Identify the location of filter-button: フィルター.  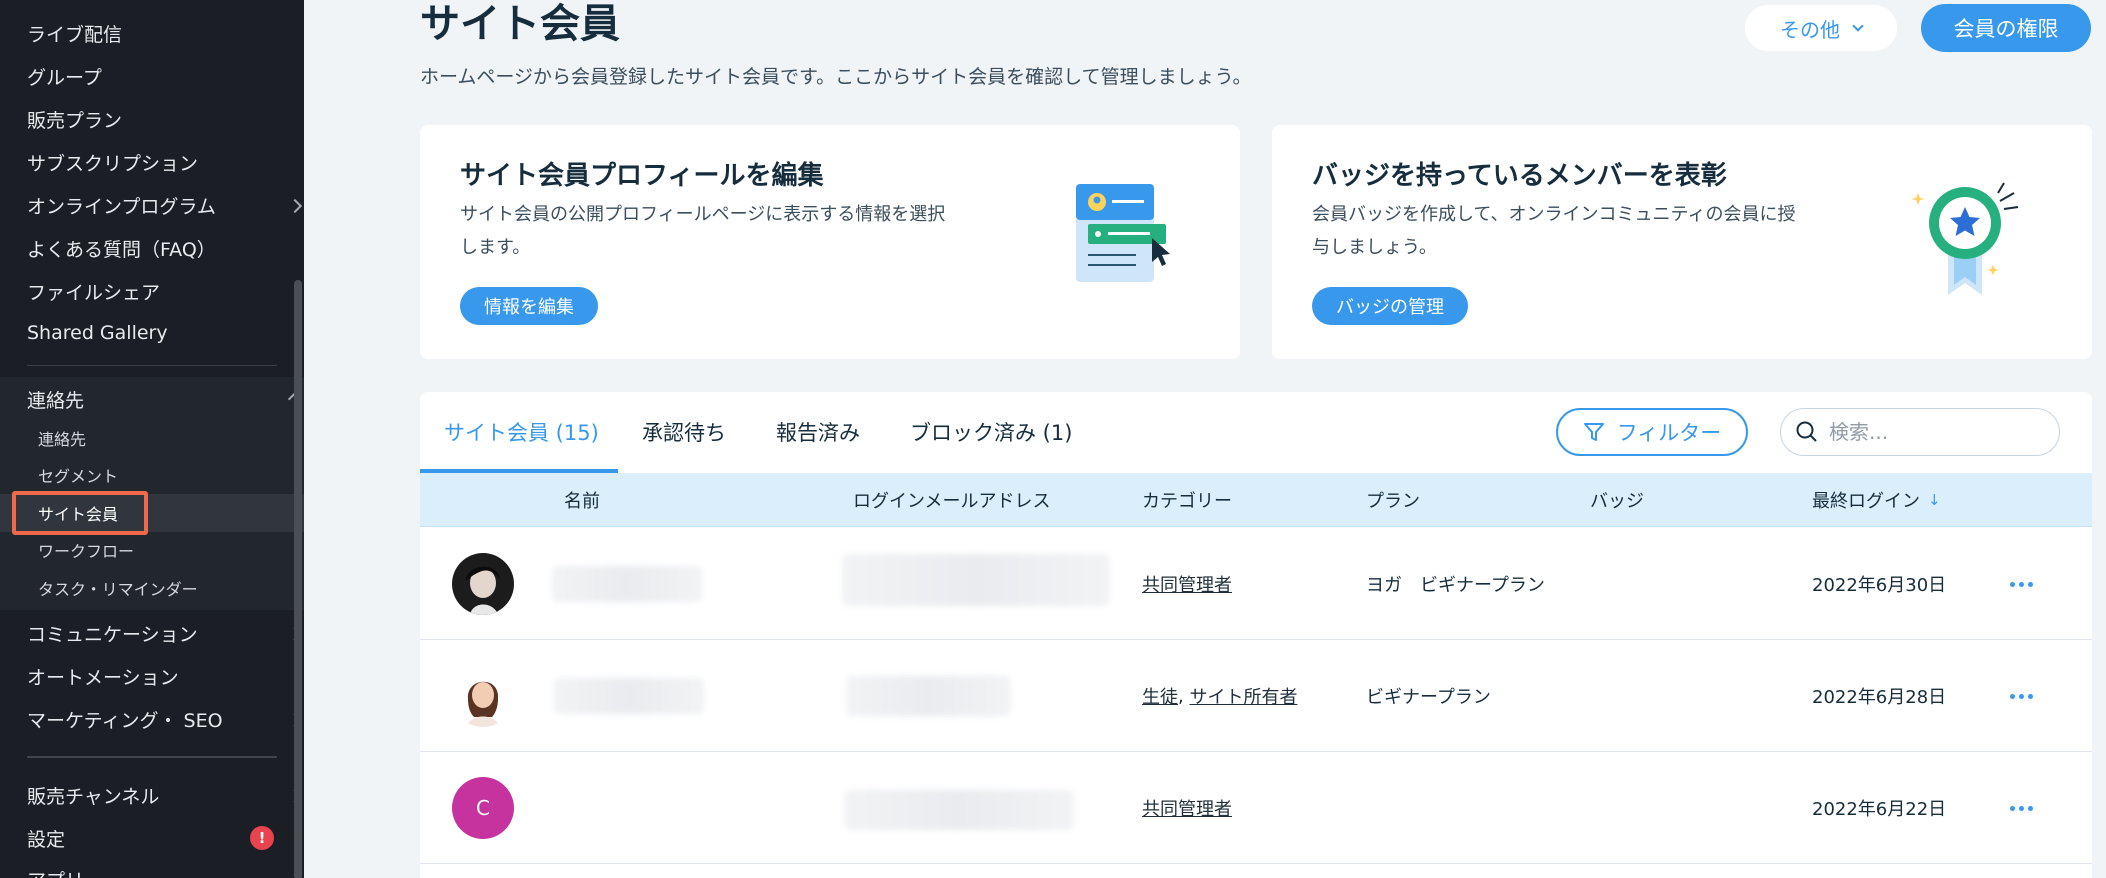
(1652, 432).